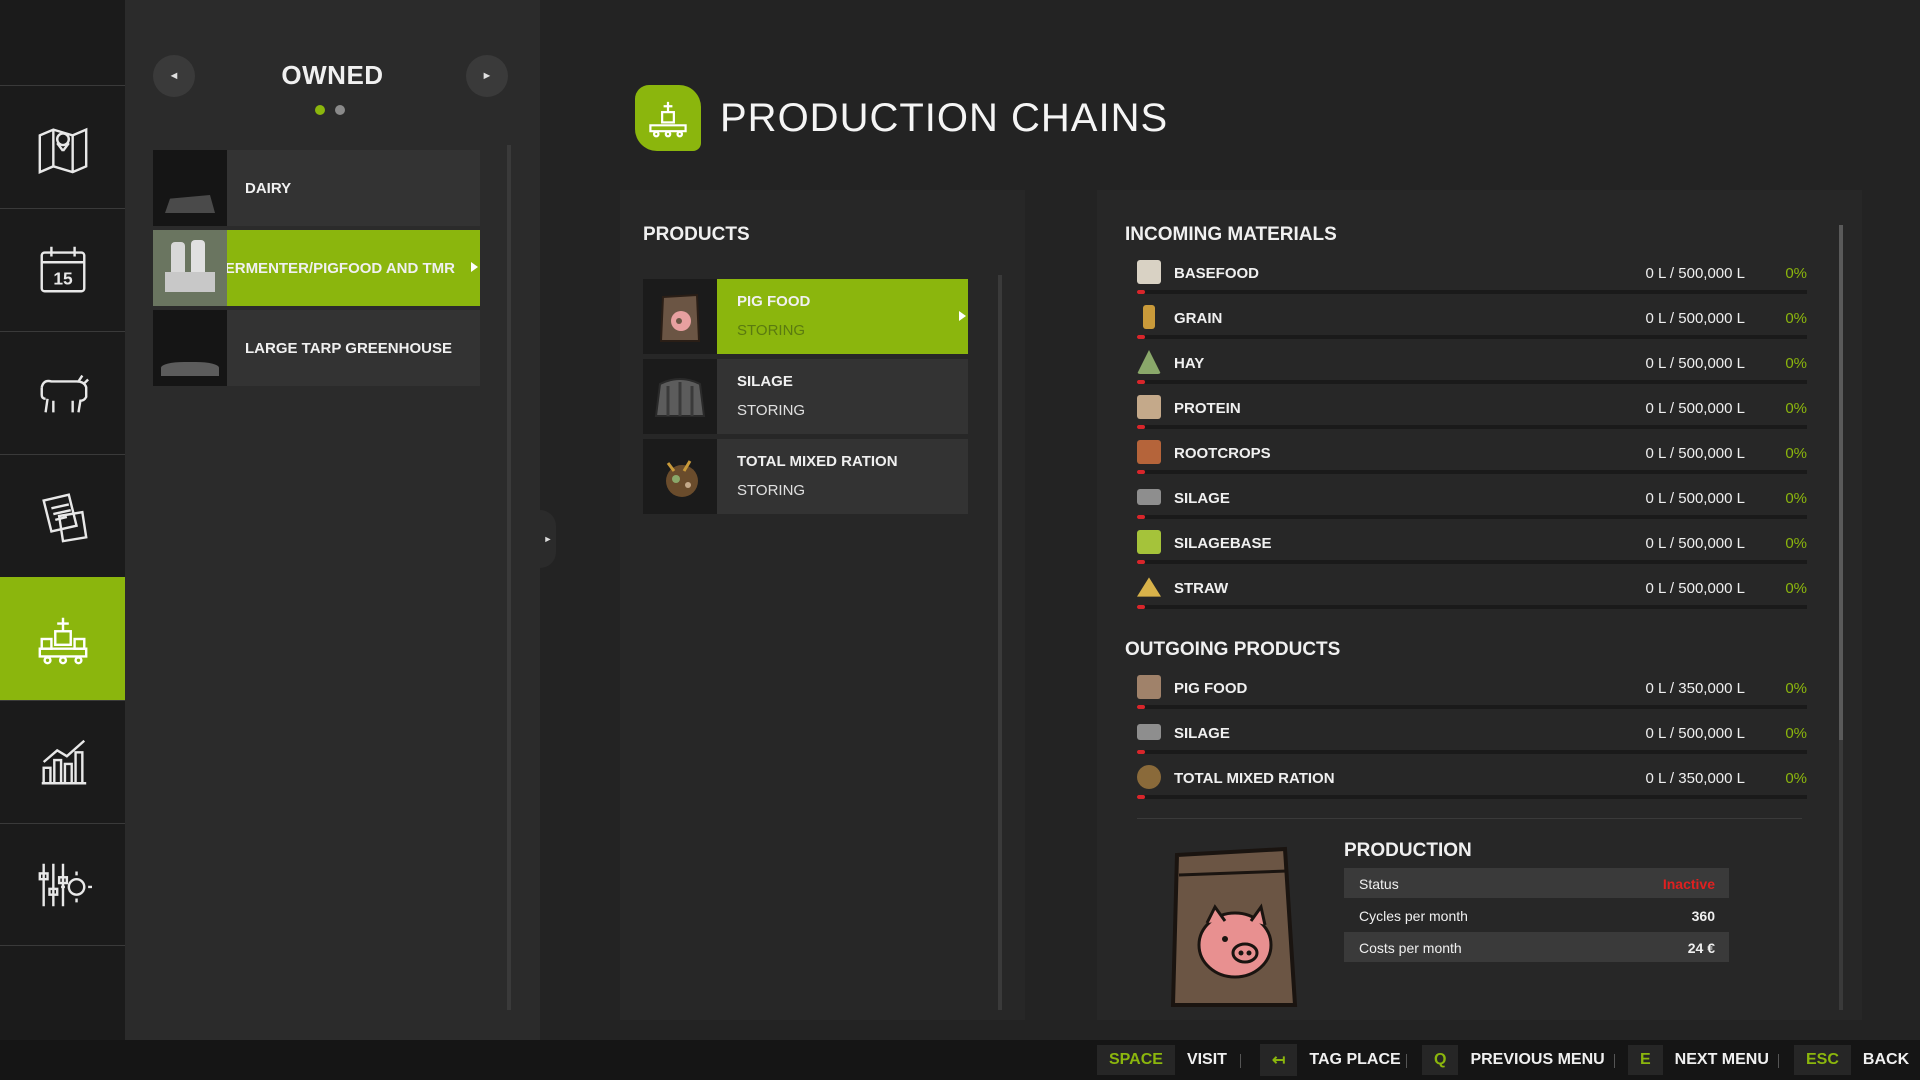  What do you see at coordinates (805, 316) in the screenshot?
I see `product-item-pig-food: PIG FOOD STORING` at bounding box center [805, 316].